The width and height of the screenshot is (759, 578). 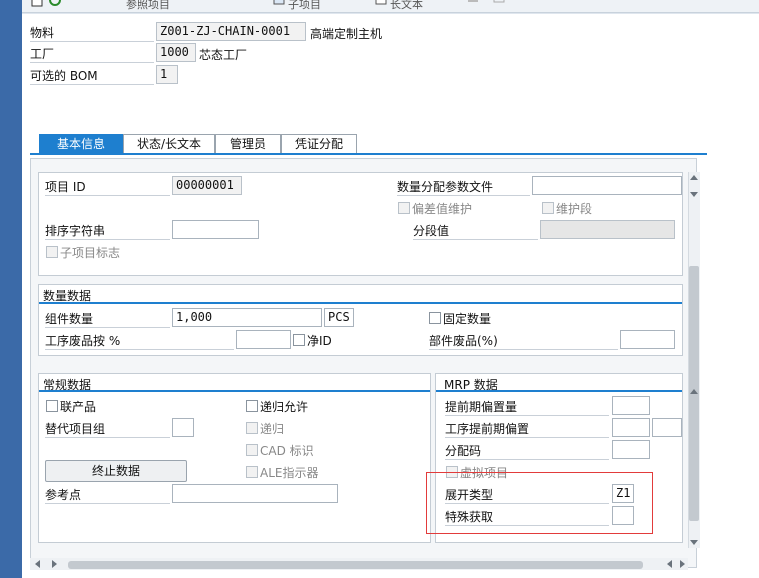 I want to click on tab-status-longtext: 状态/长文本, so click(x=169, y=143).